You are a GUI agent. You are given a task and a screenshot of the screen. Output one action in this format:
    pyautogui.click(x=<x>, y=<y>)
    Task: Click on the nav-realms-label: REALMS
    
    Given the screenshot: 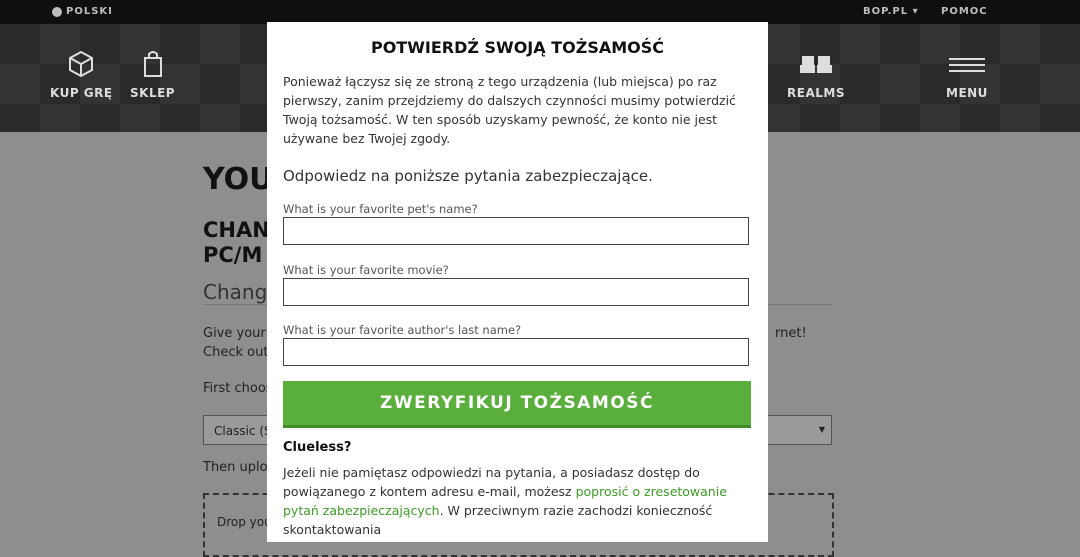 What is the action you would take?
    pyautogui.click(x=816, y=93)
    